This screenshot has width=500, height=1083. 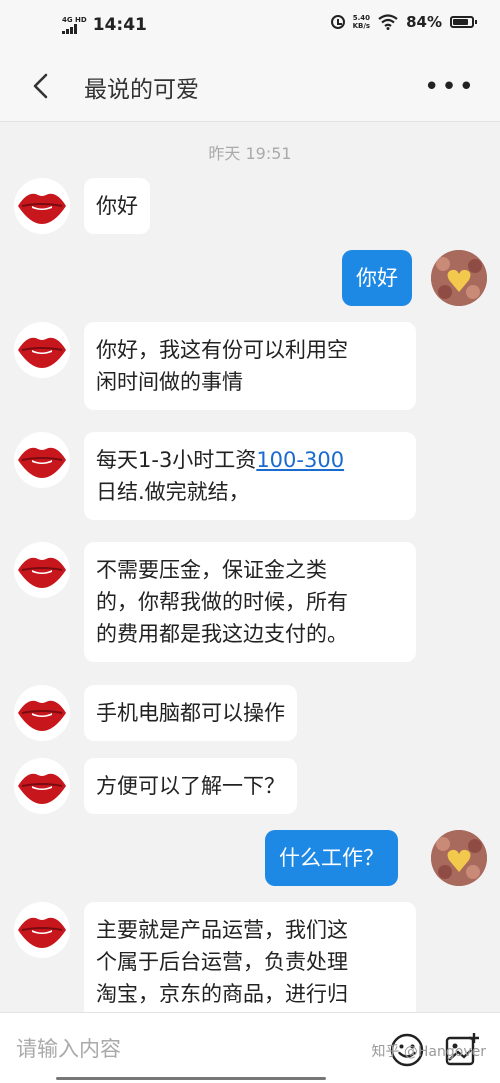 What do you see at coordinates (141, 90) in the screenshot?
I see `chat-title: 最说的可爱` at bounding box center [141, 90].